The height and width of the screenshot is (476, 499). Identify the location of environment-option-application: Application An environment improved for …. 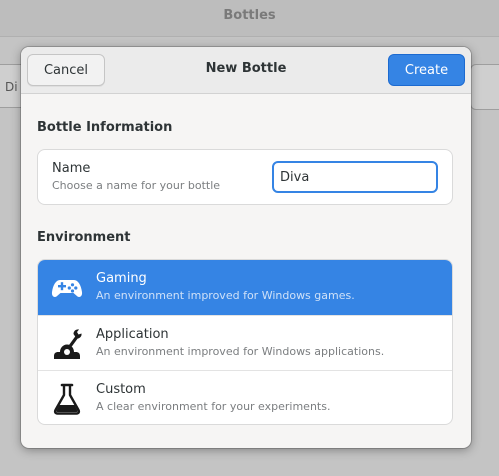
(245, 342).